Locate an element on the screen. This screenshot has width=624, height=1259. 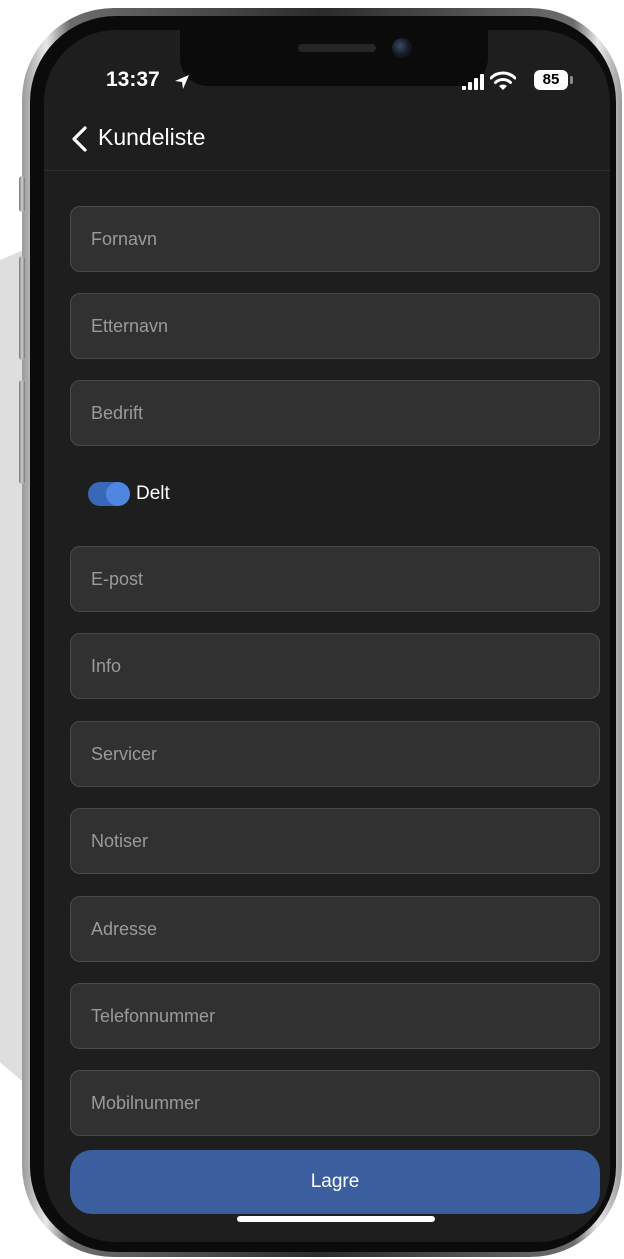
phone-number-field is located at coordinates (335, 1016).